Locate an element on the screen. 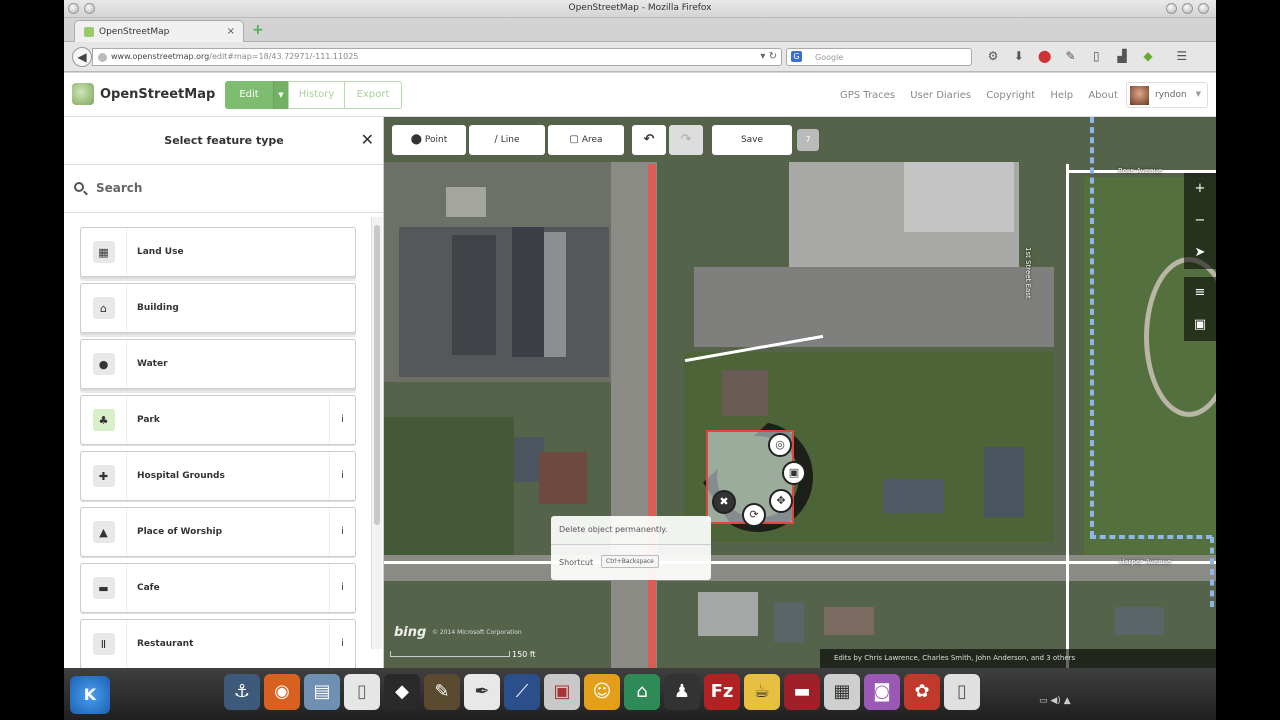 The height and width of the screenshot is (720, 1280). user-menu: ryndon ▼ is located at coordinates (1167, 95).